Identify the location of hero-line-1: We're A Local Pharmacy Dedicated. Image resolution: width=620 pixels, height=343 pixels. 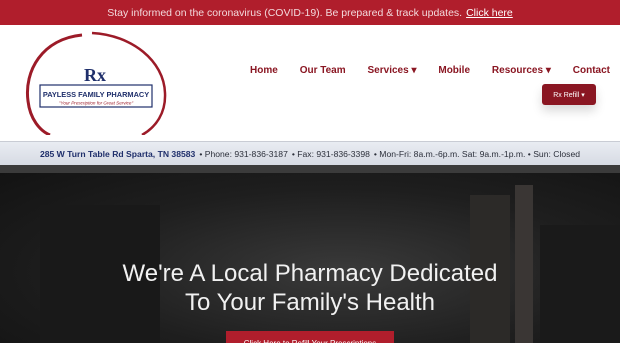
(310, 273).